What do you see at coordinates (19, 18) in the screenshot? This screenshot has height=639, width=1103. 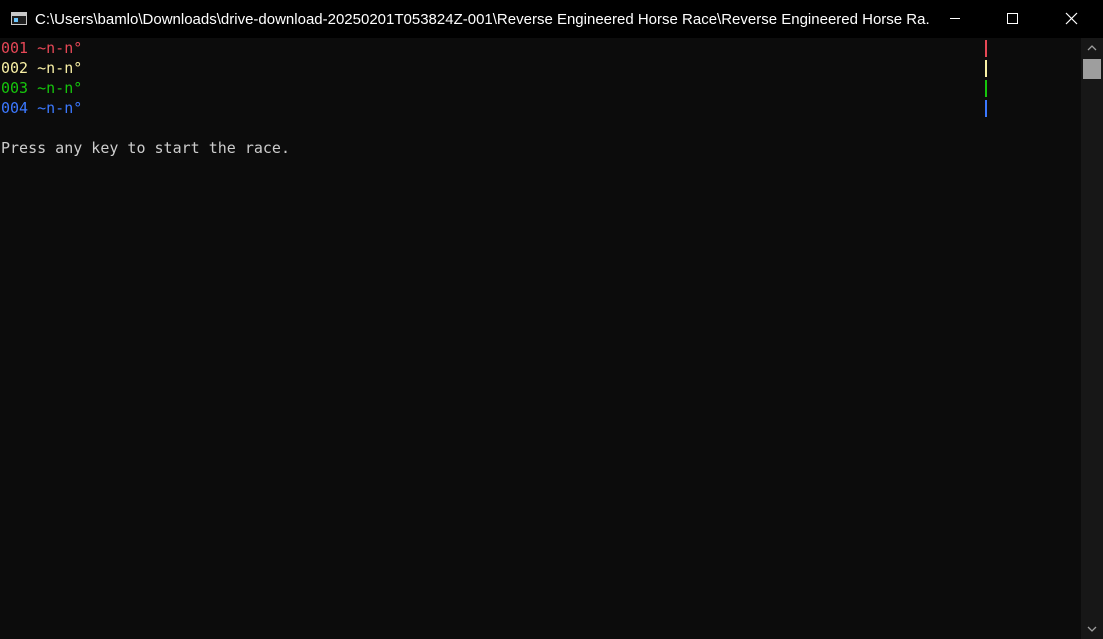 I see `console-app-icon` at bounding box center [19, 18].